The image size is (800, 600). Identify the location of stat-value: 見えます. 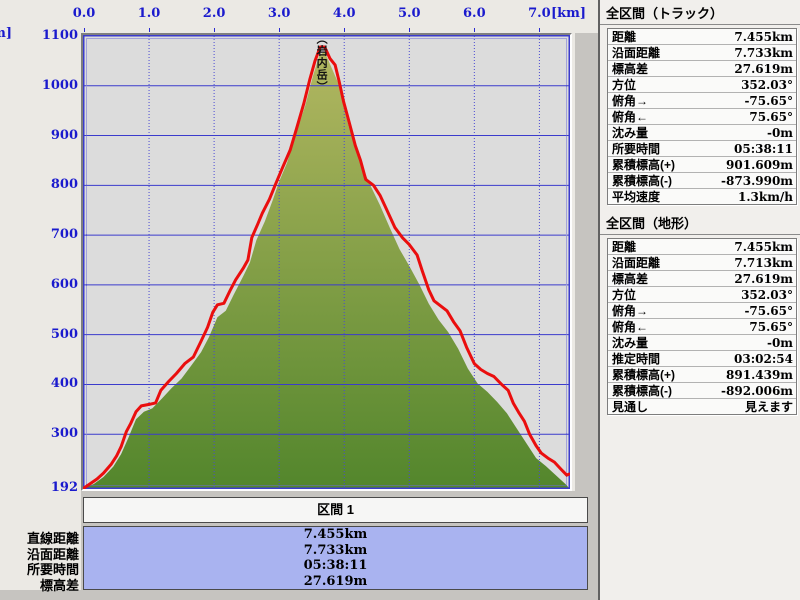
(768, 407).